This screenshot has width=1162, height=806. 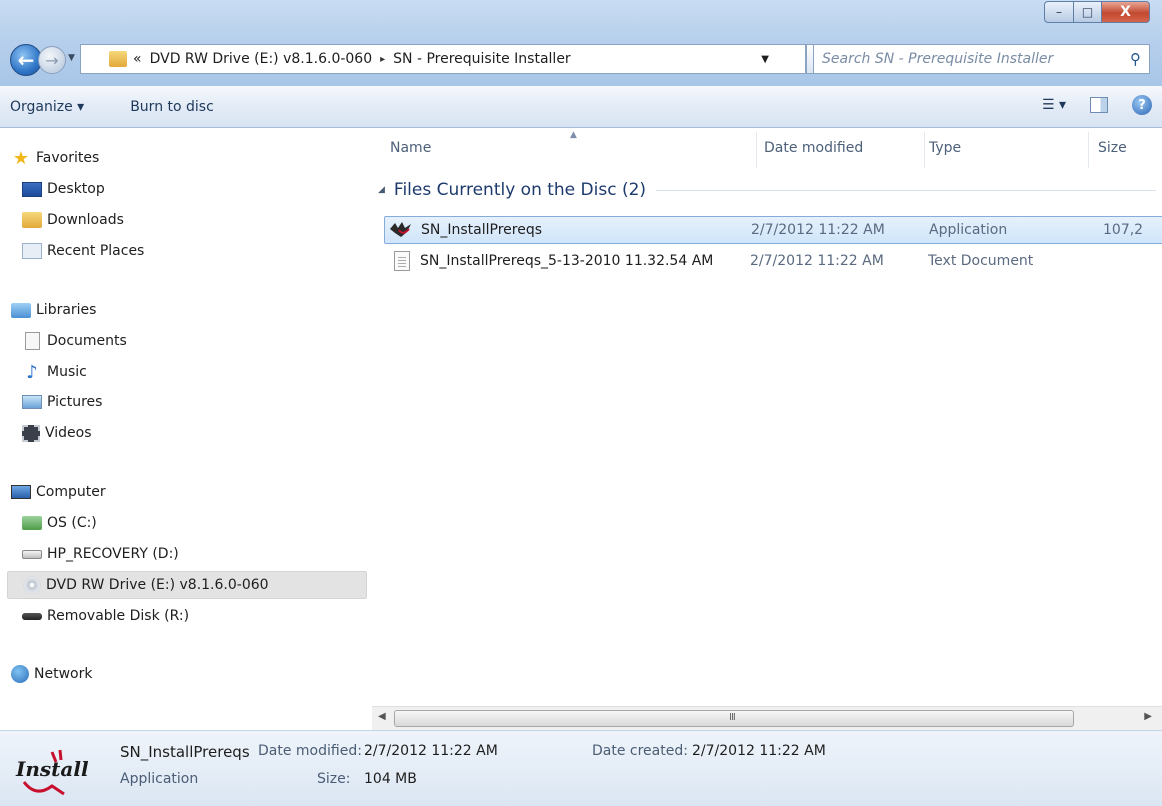 I want to click on file-type: Application, so click(x=968, y=230).